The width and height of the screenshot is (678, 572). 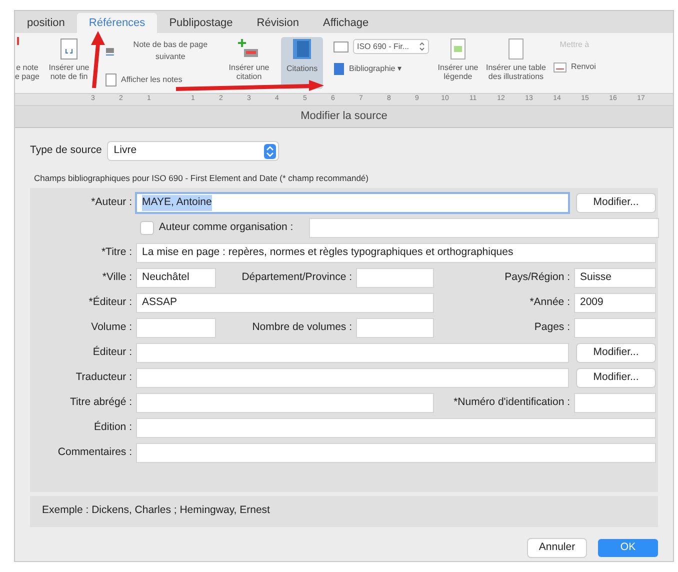 What do you see at coordinates (302, 328) in the screenshot?
I see `field-label: Nombre de volumes :` at bounding box center [302, 328].